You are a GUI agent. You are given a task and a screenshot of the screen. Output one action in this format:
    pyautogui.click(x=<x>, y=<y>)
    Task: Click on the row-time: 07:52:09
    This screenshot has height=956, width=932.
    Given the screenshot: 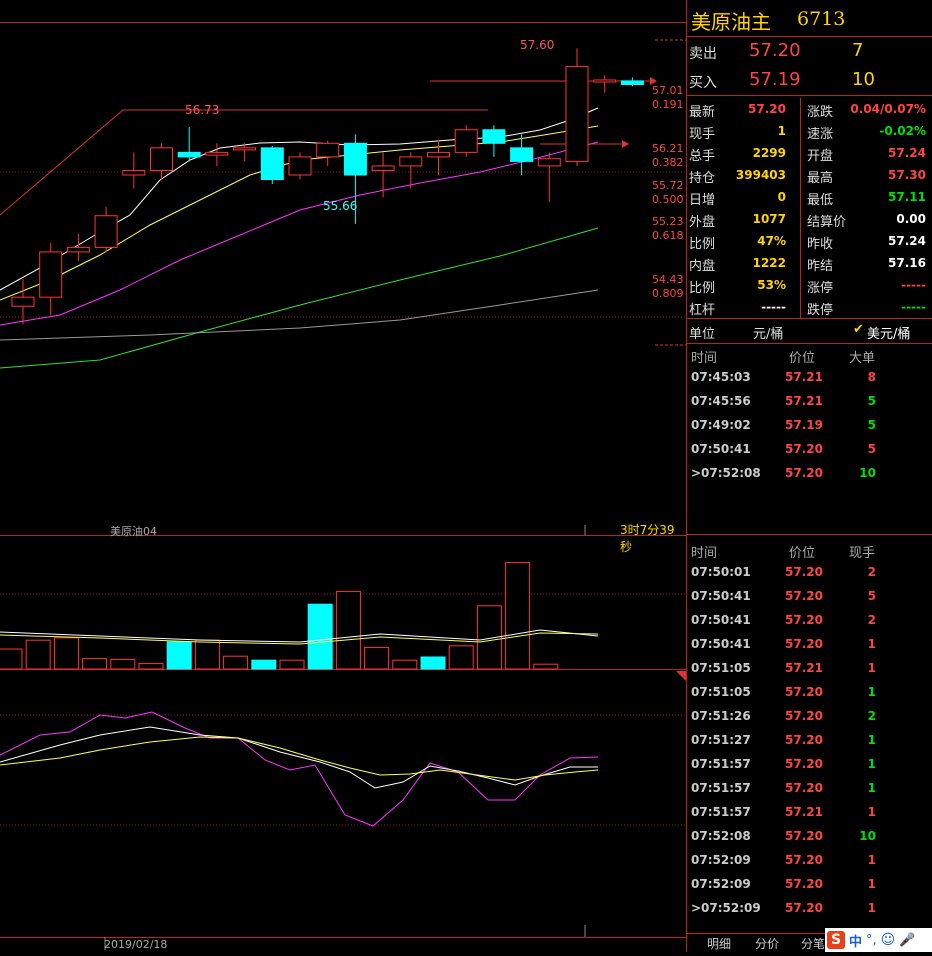 What is the action you would take?
    pyautogui.click(x=721, y=860)
    